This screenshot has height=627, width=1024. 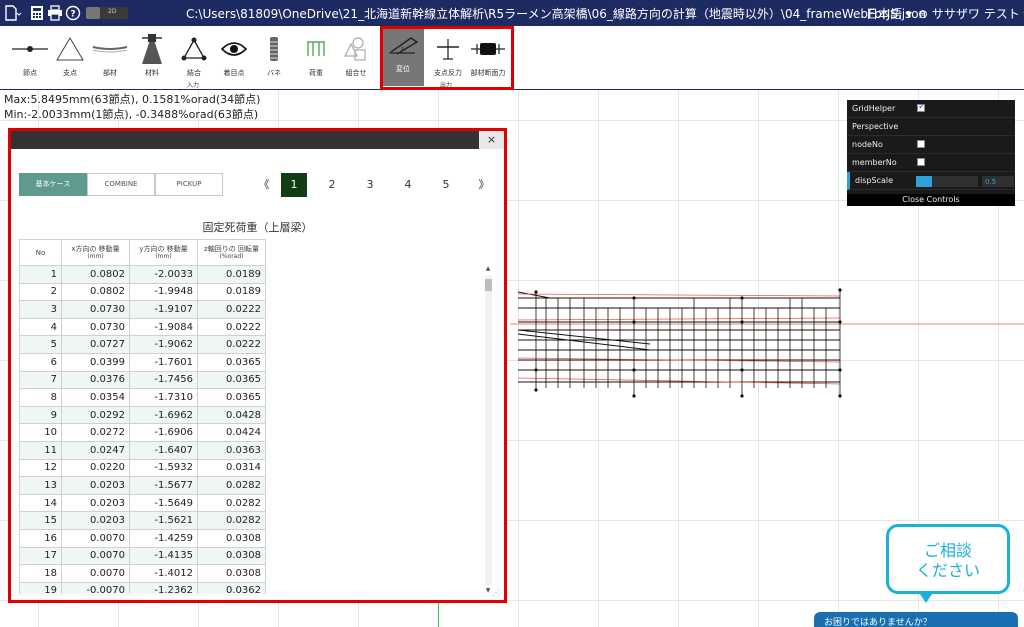 I want to click on disp-scale-slider, so click(x=947, y=181).